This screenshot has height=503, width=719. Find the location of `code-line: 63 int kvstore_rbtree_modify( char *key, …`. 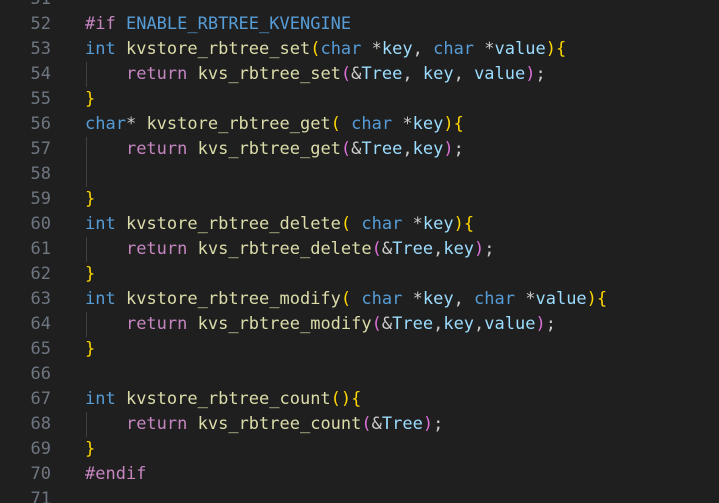

code-line: 63 int kvstore_rbtree_modify( char *key, … is located at coordinates (359, 299).